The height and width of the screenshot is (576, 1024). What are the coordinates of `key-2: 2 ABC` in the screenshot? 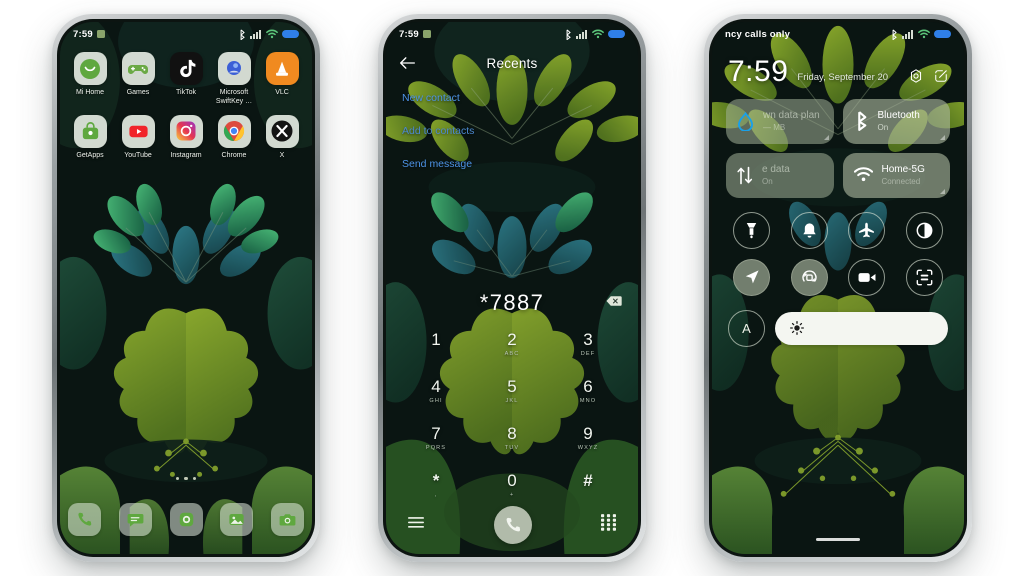 It's located at (512, 343).